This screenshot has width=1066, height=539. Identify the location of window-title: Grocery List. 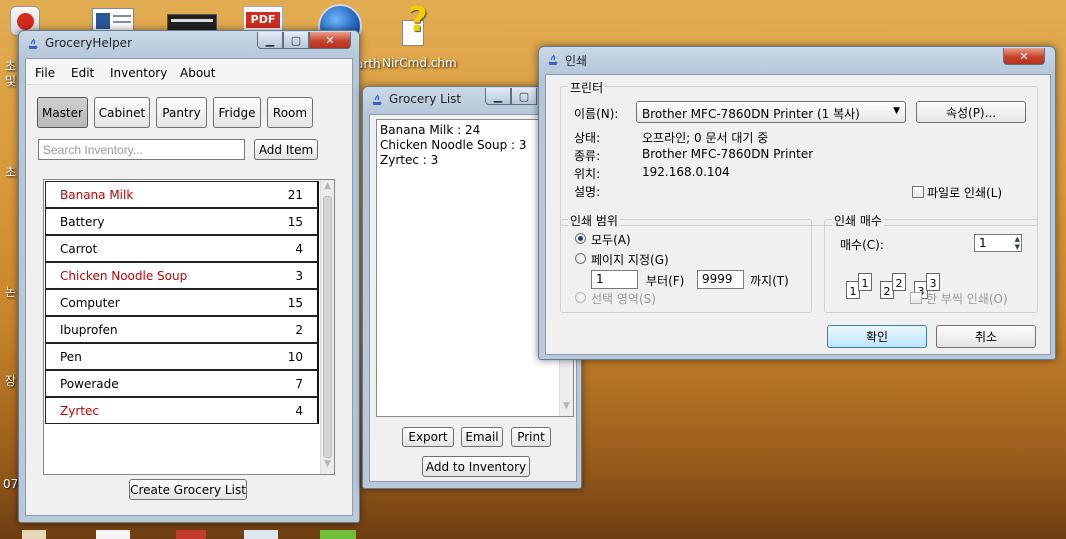
(425, 99).